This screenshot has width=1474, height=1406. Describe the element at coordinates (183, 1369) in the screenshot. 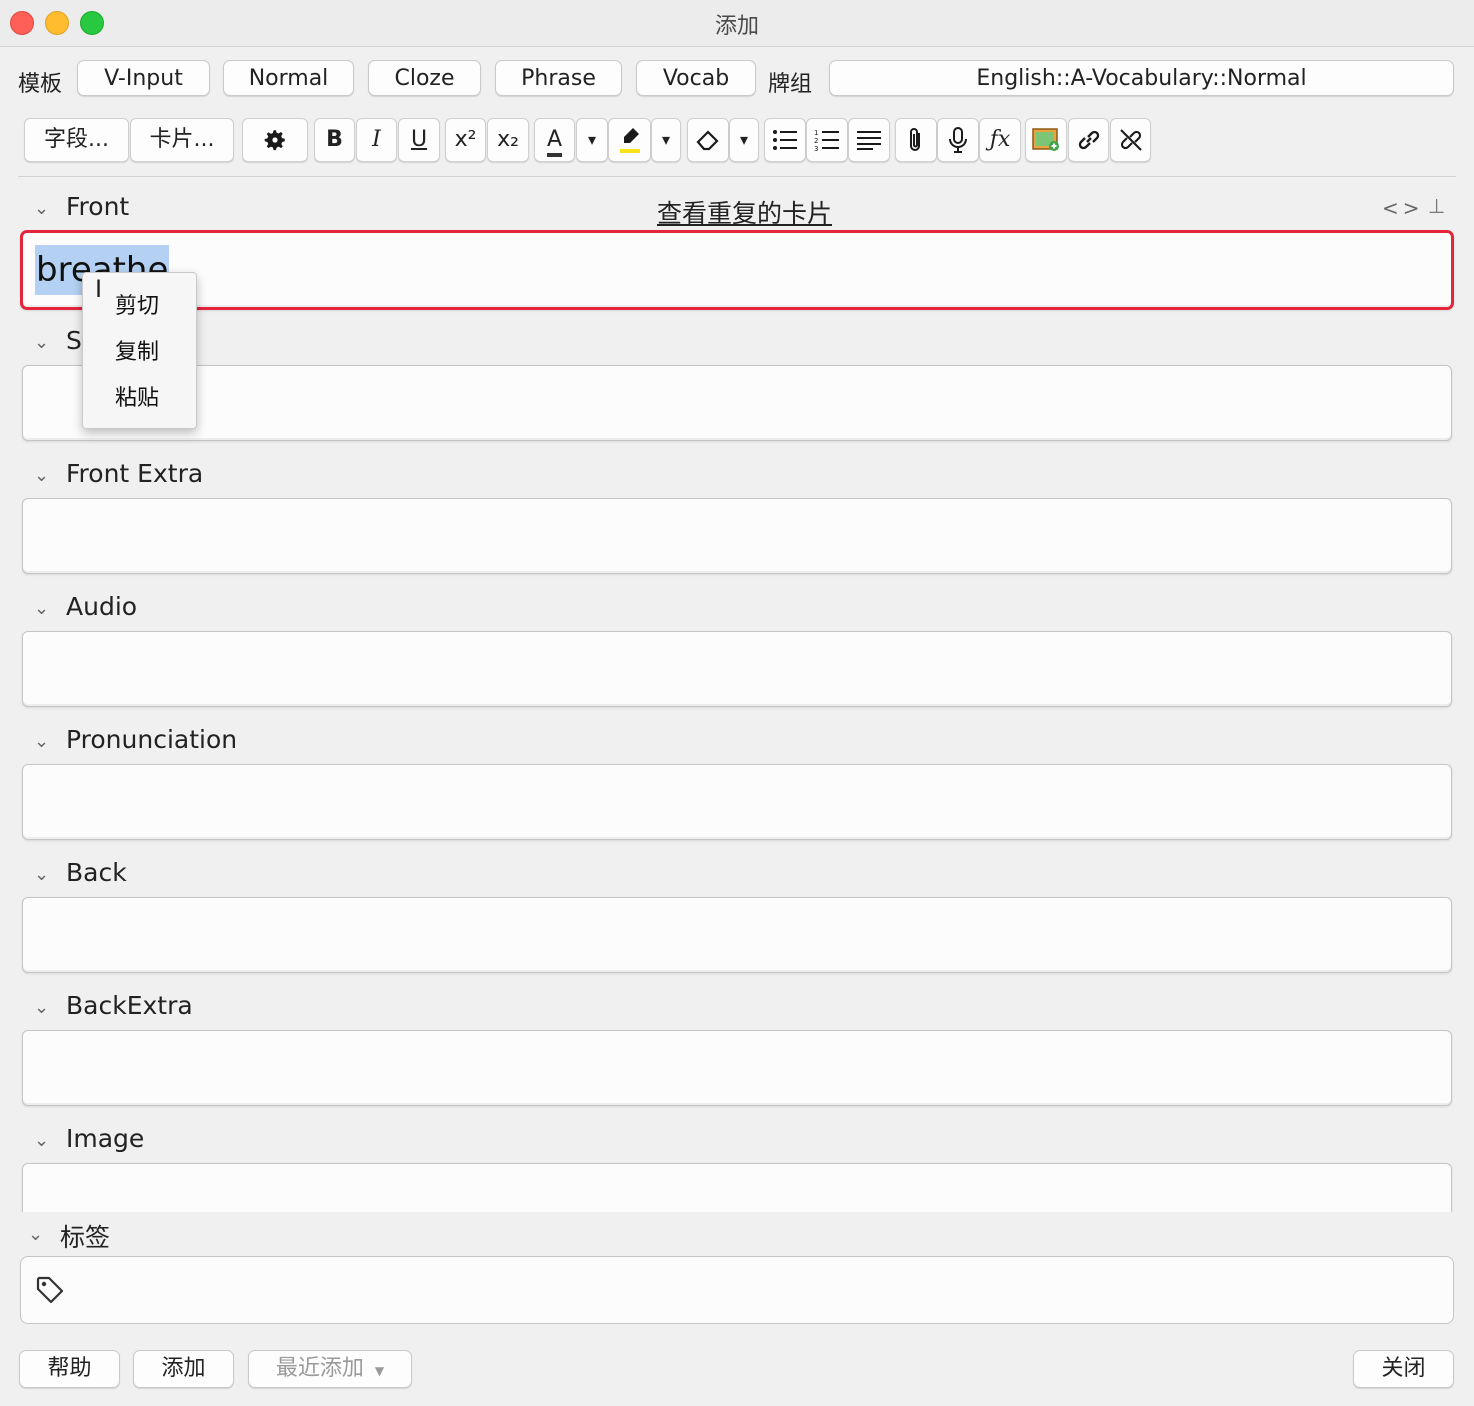

I see `add-button: 添加` at that location.